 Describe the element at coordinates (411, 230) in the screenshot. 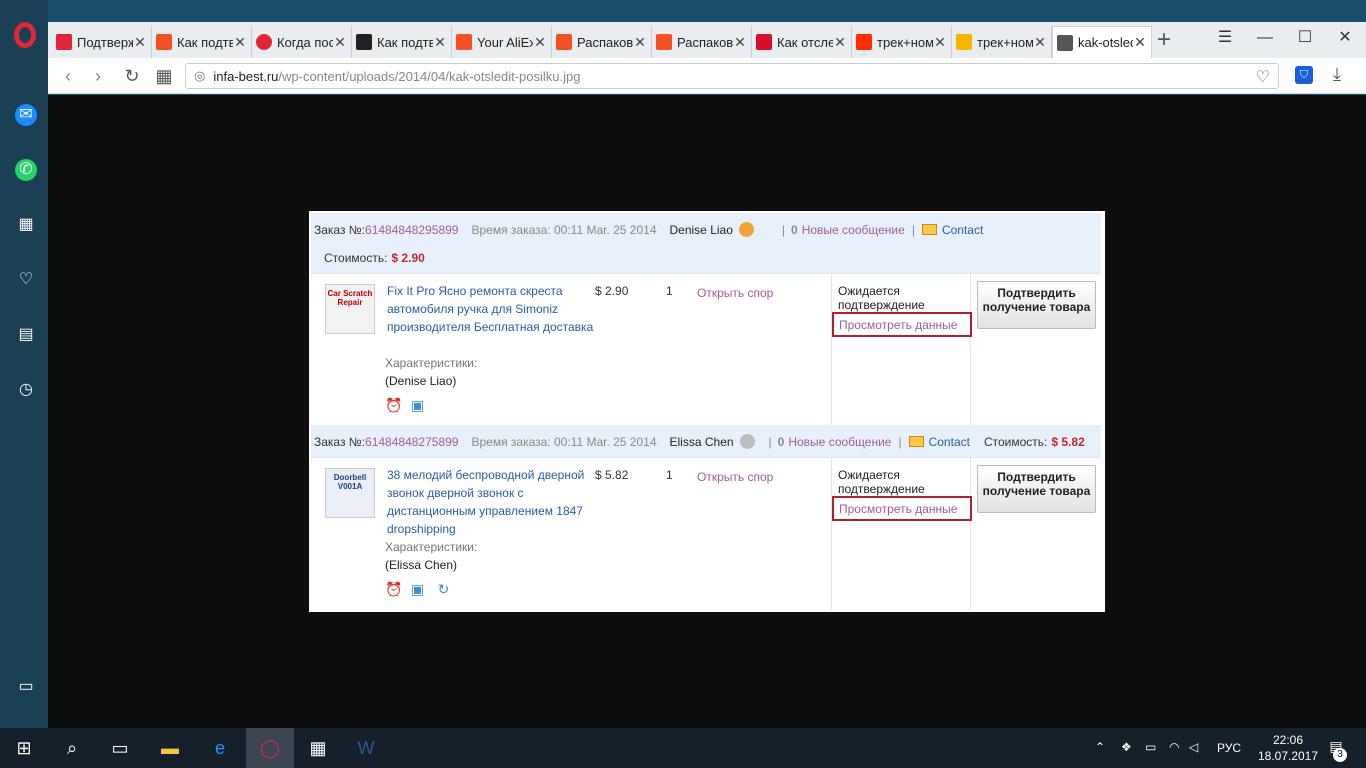

I see `order-number: 61484848295899` at that location.